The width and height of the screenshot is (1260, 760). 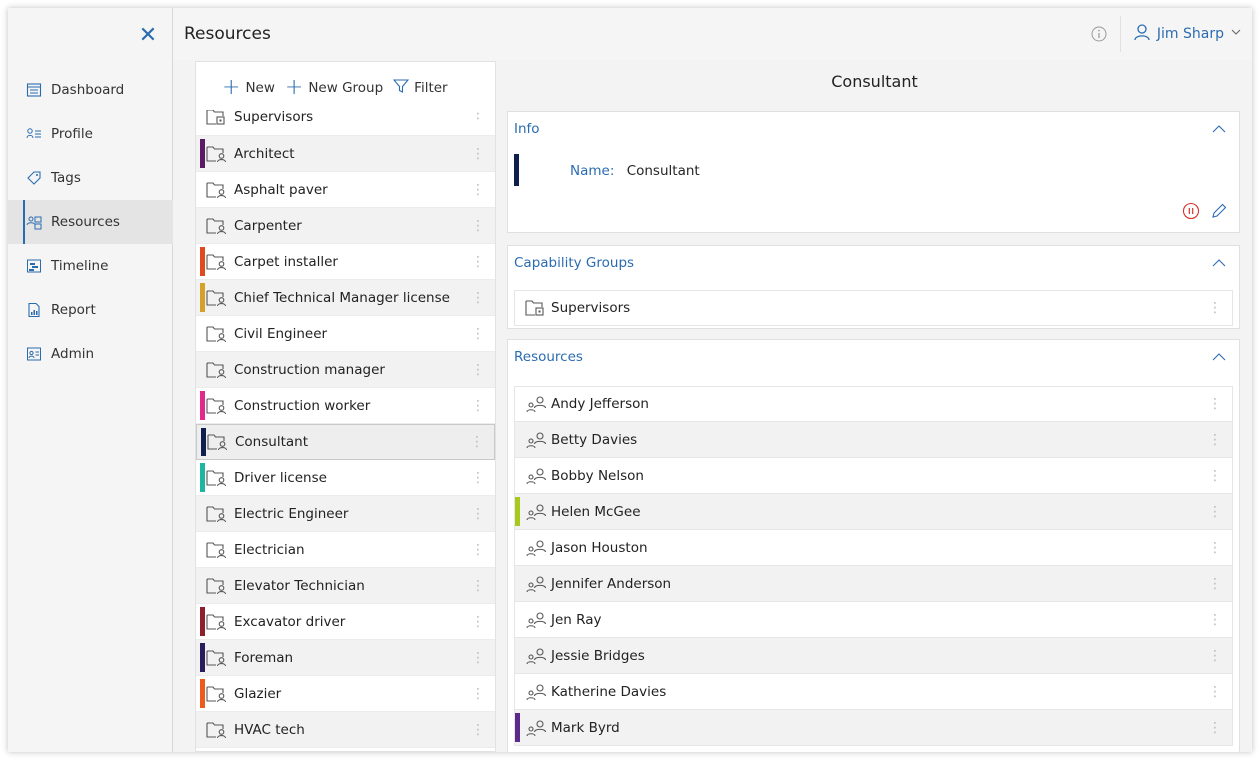 I want to click on list-item: Construction worker ⋮, so click(x=345, y=406).